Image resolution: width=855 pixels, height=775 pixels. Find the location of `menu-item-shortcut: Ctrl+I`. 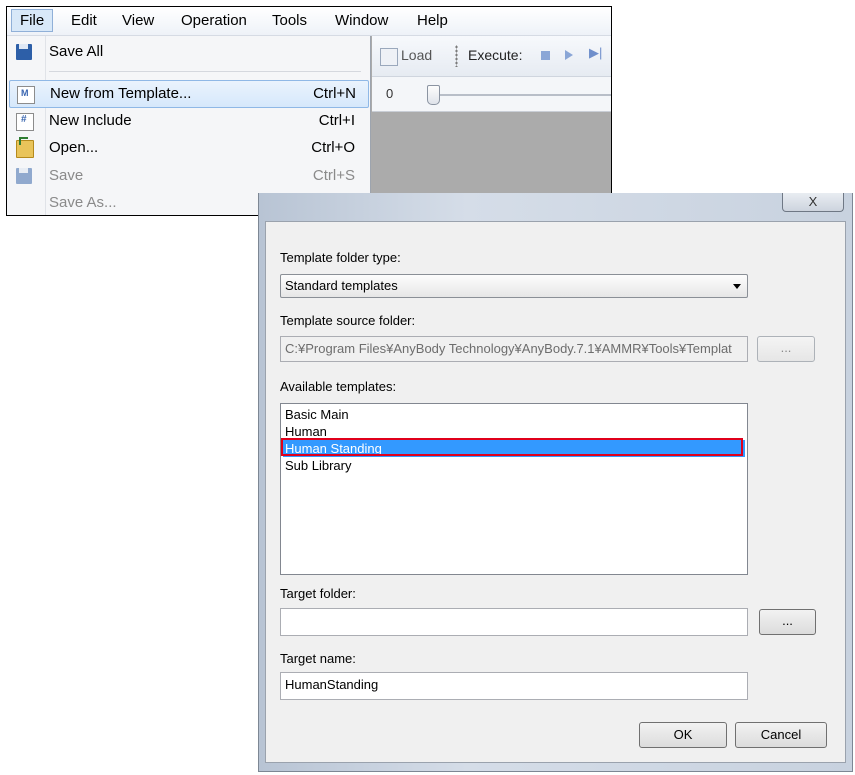

menu-item-shortcut: Ctrl+I is located at coordinates (336, 120).